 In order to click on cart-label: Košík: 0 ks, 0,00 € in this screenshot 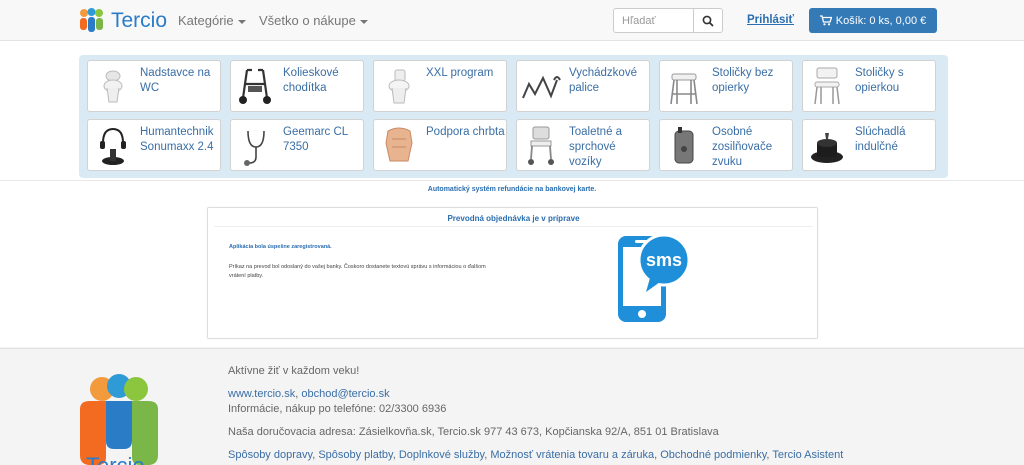, I will do `click(881, 20)`.